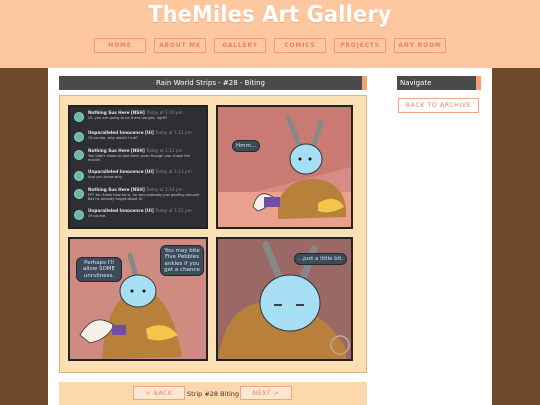 This screenshot has height=405, width=540. Describe the element at coordinates (284, 299) in the screenshot. I see `panel-character-closeup: ...just a little bit.` at that location.